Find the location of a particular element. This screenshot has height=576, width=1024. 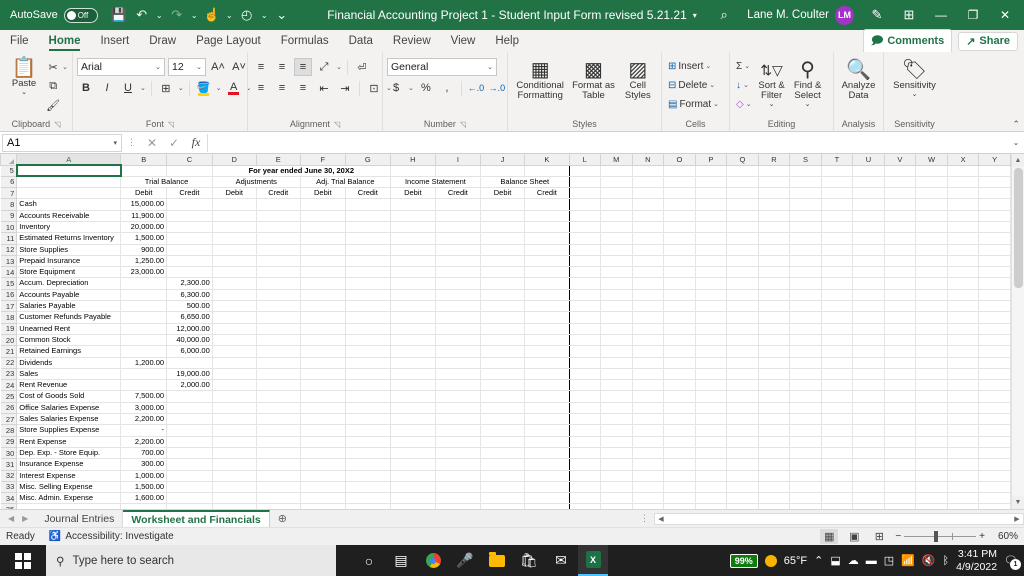

cell-N7 is located at coordinates (648, 193).